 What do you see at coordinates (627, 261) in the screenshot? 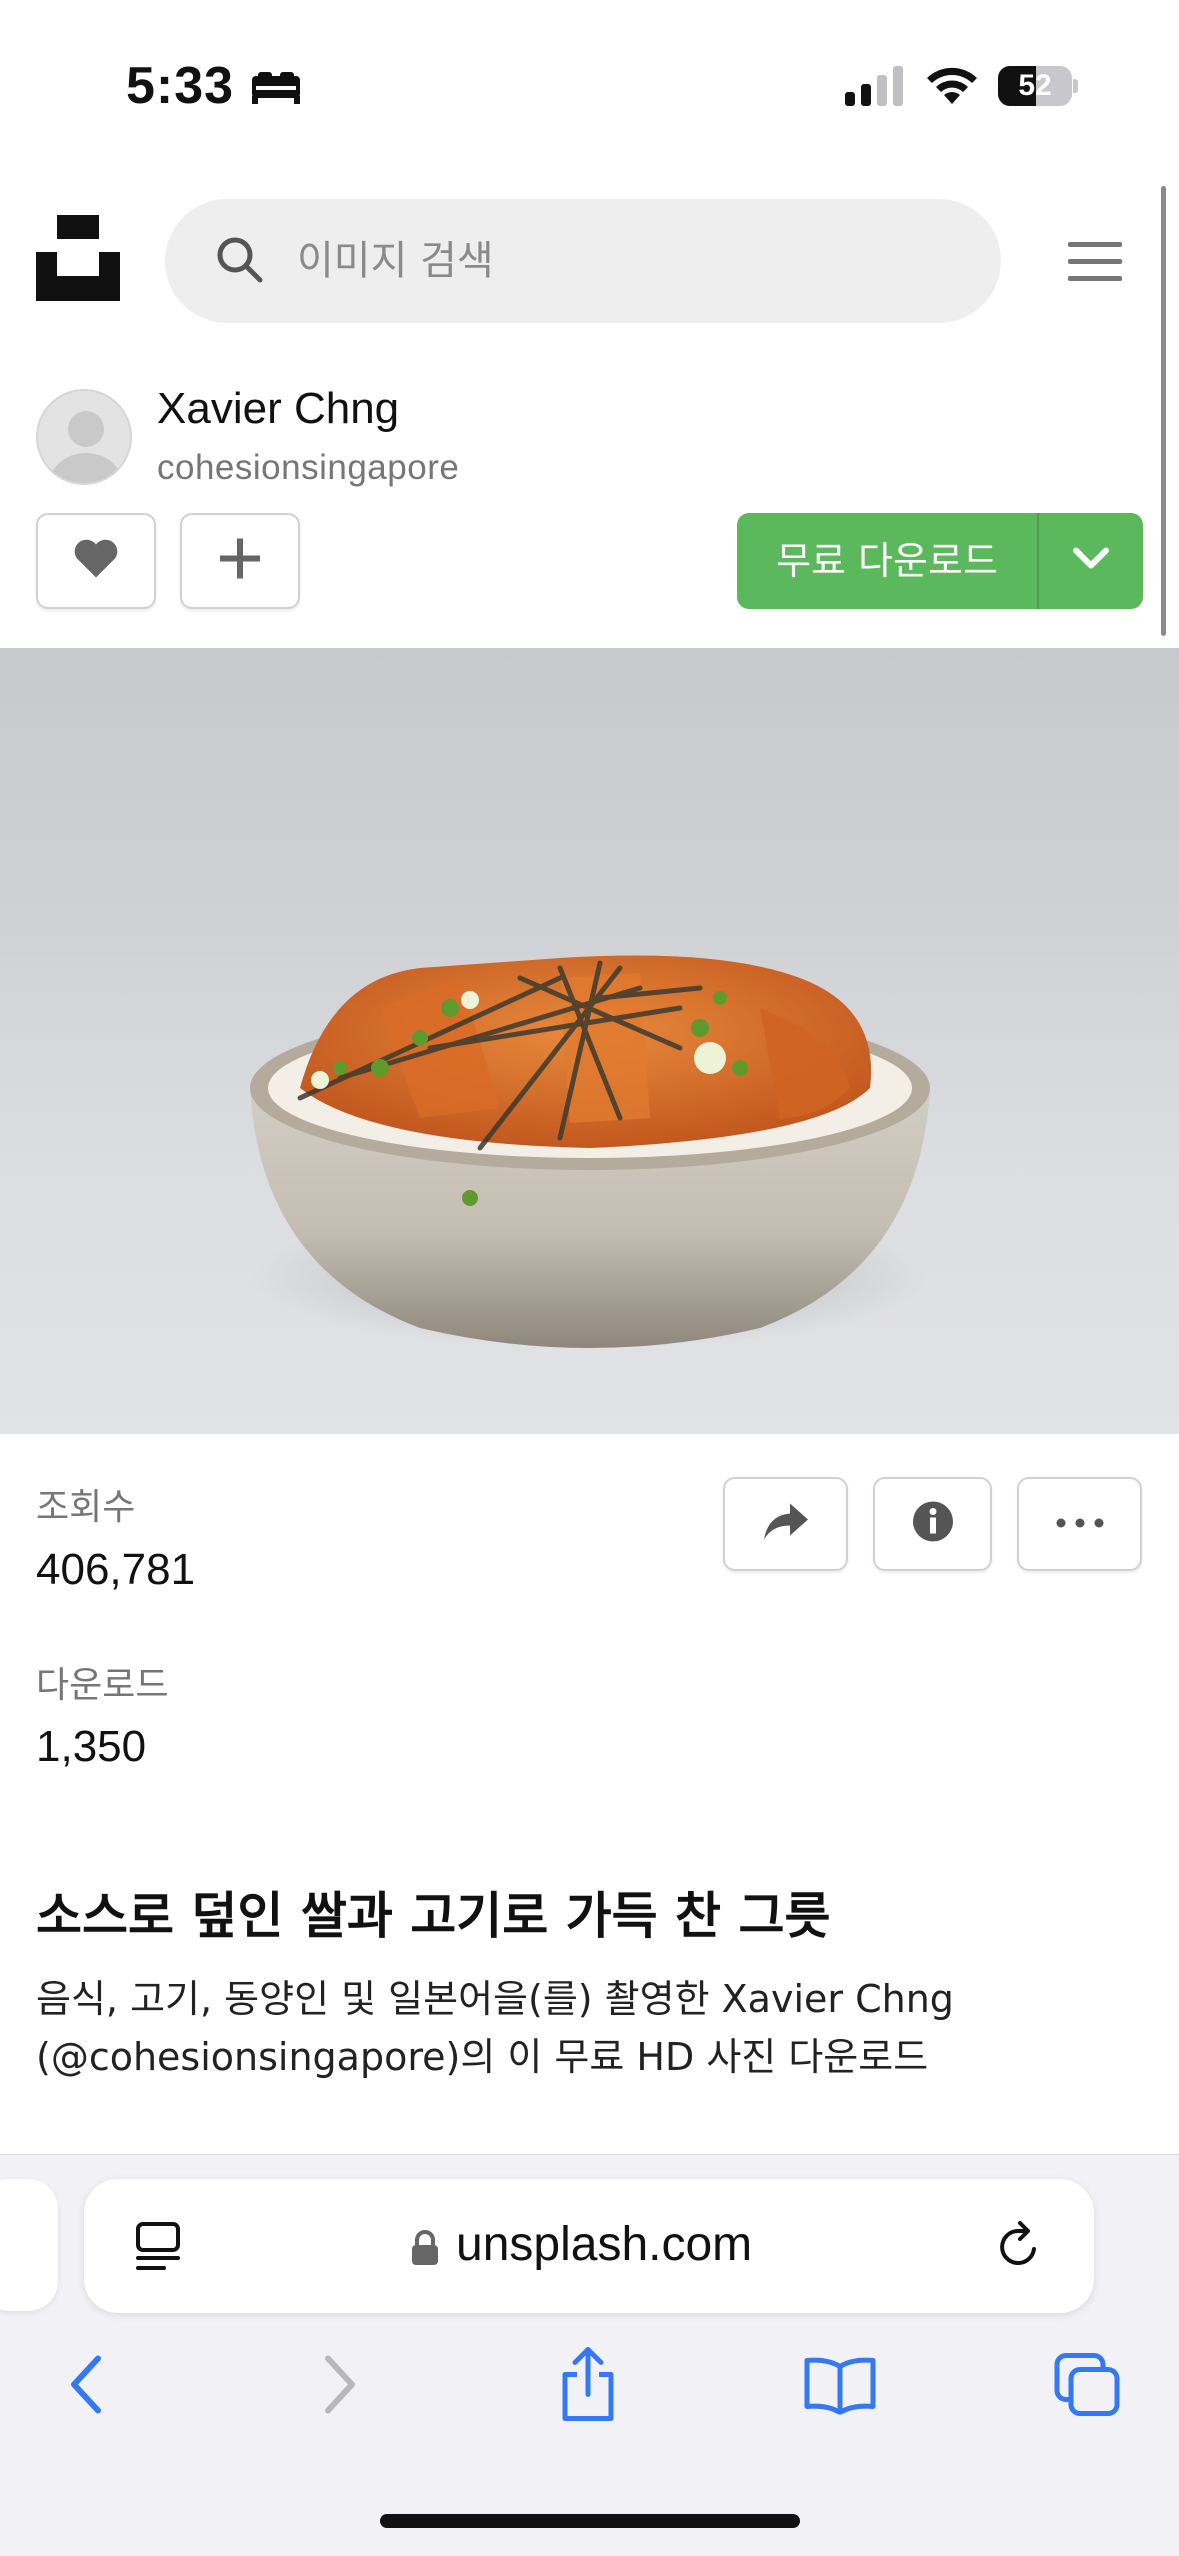
I see `search-input` at bounding box center [627, 261].